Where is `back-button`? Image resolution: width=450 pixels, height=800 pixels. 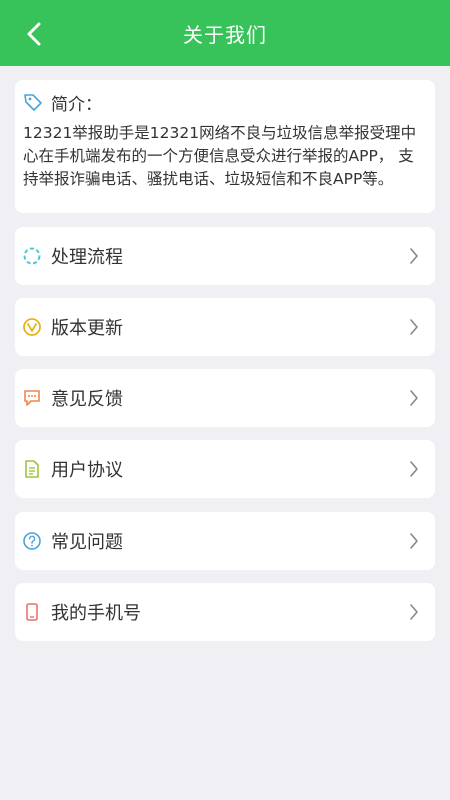 back-button is located at coordinates (34, 34).